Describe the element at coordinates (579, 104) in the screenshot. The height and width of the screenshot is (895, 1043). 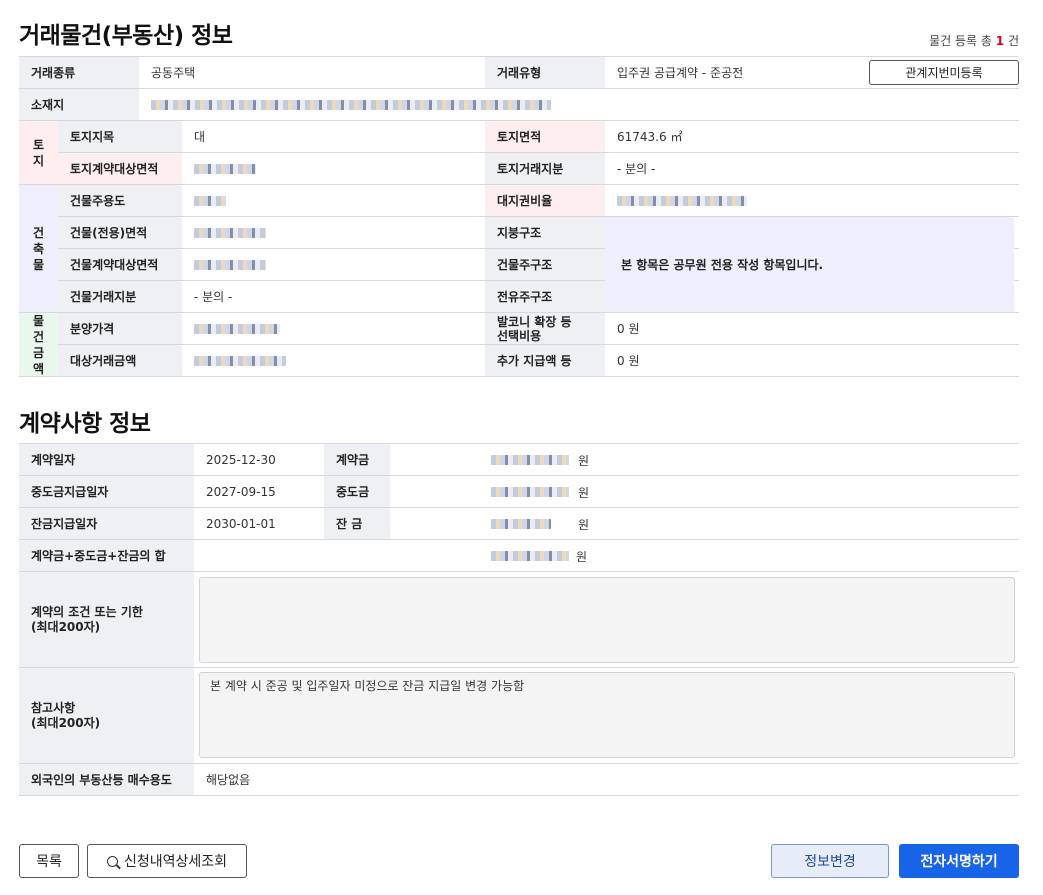
I see `location-value` at that location.